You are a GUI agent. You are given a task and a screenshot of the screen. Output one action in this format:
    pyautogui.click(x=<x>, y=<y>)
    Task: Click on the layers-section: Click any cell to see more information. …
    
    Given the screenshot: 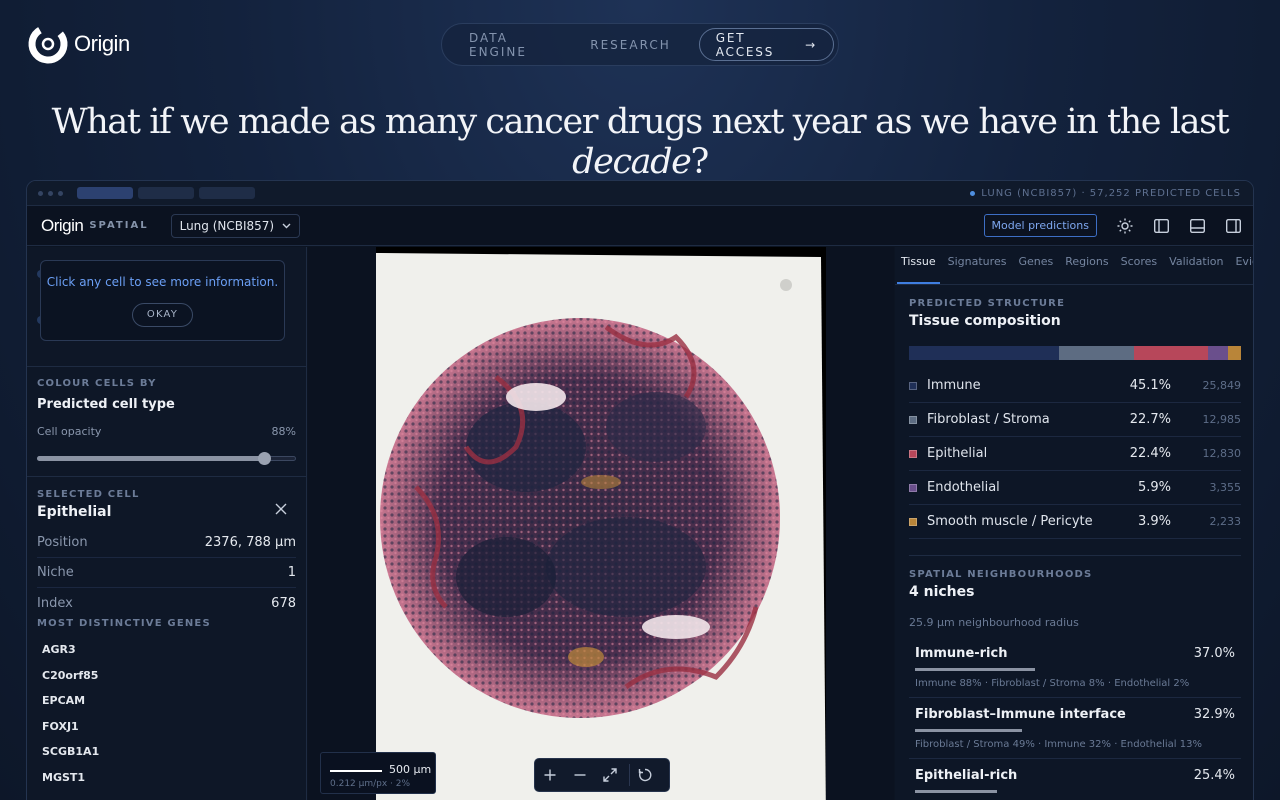 What is the action you would take?
    pyautogui.click(x=166, y=307)
    